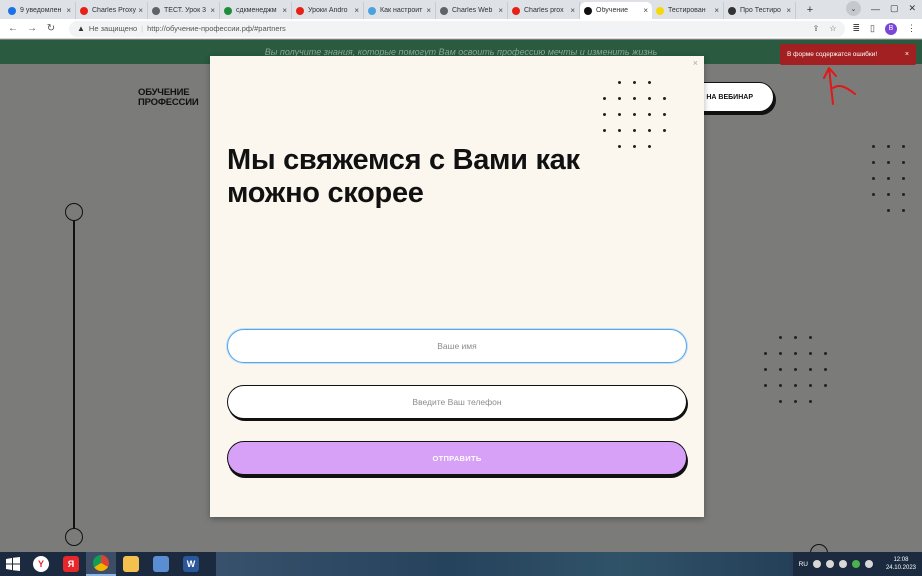 The width and height of the screenshot is (922, 576). Describe the element at coordinates (101, 564) in the screenshot. I see `taskbar-chrome` at that location.